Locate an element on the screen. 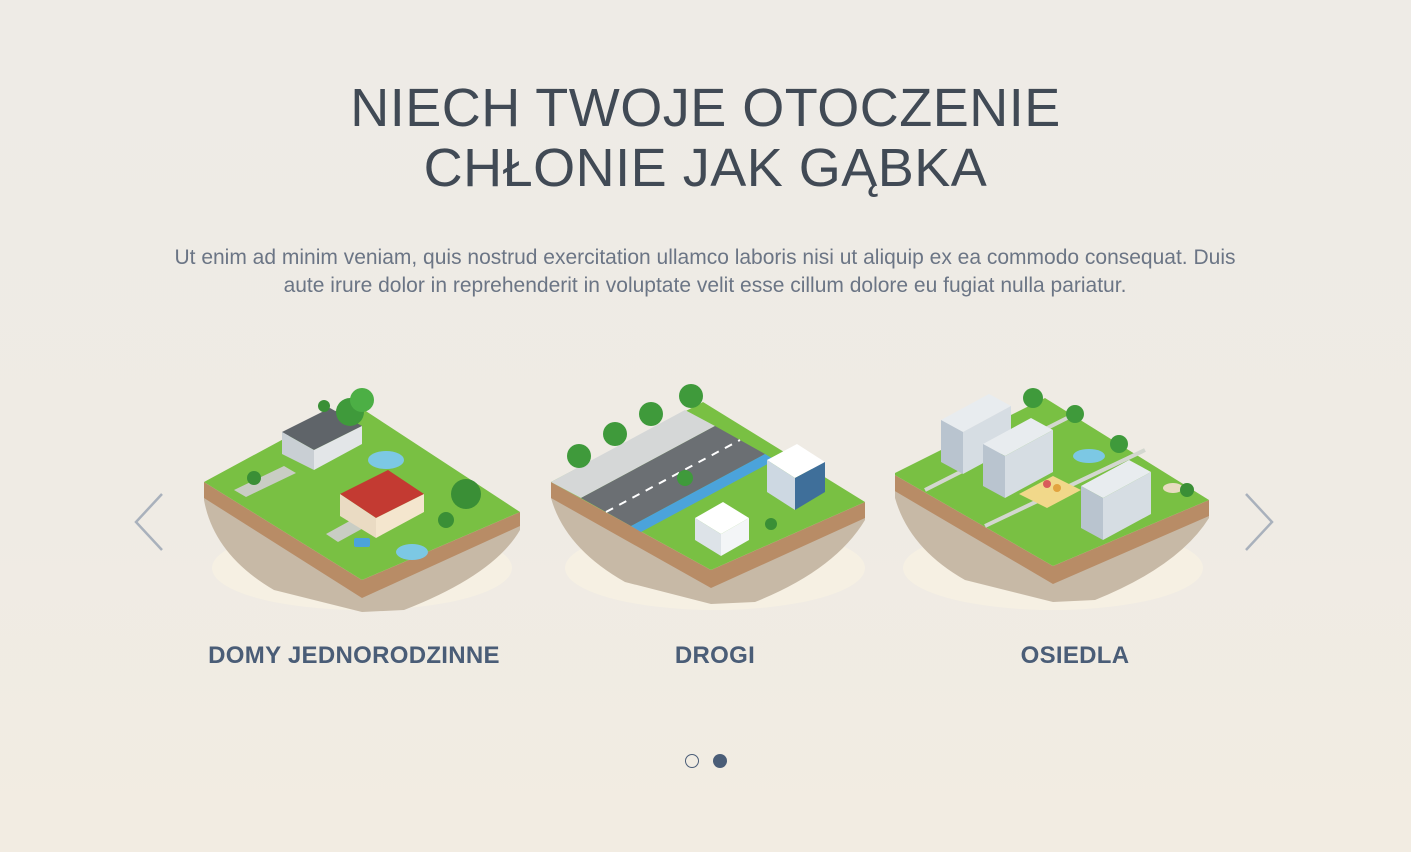 This screenshot has height=852, width=1411. slide-label: OSIEDLA is located at coordinates (1075, 655).